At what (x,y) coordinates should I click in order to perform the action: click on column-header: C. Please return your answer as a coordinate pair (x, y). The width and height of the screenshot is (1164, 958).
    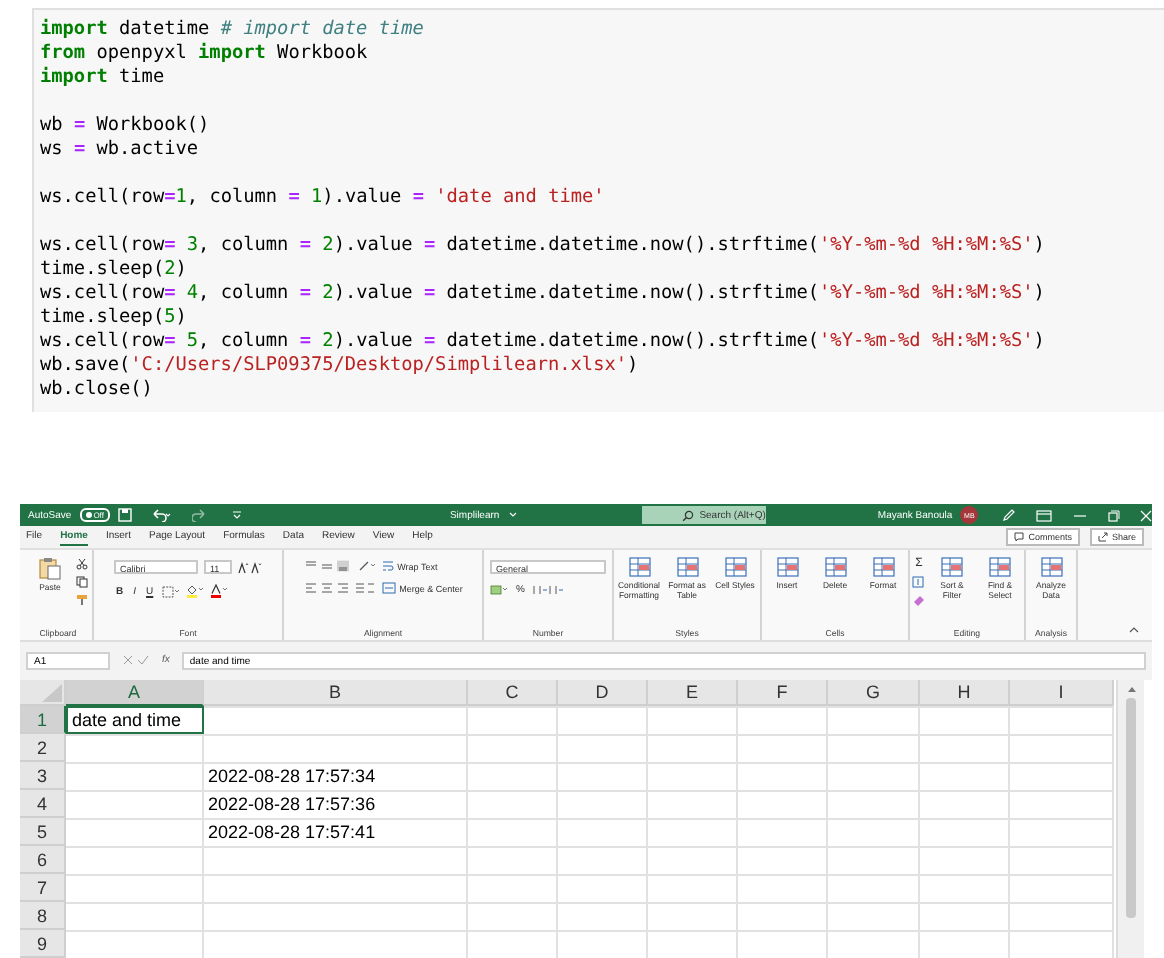
    Looking at the image, I should click on (513, 693).